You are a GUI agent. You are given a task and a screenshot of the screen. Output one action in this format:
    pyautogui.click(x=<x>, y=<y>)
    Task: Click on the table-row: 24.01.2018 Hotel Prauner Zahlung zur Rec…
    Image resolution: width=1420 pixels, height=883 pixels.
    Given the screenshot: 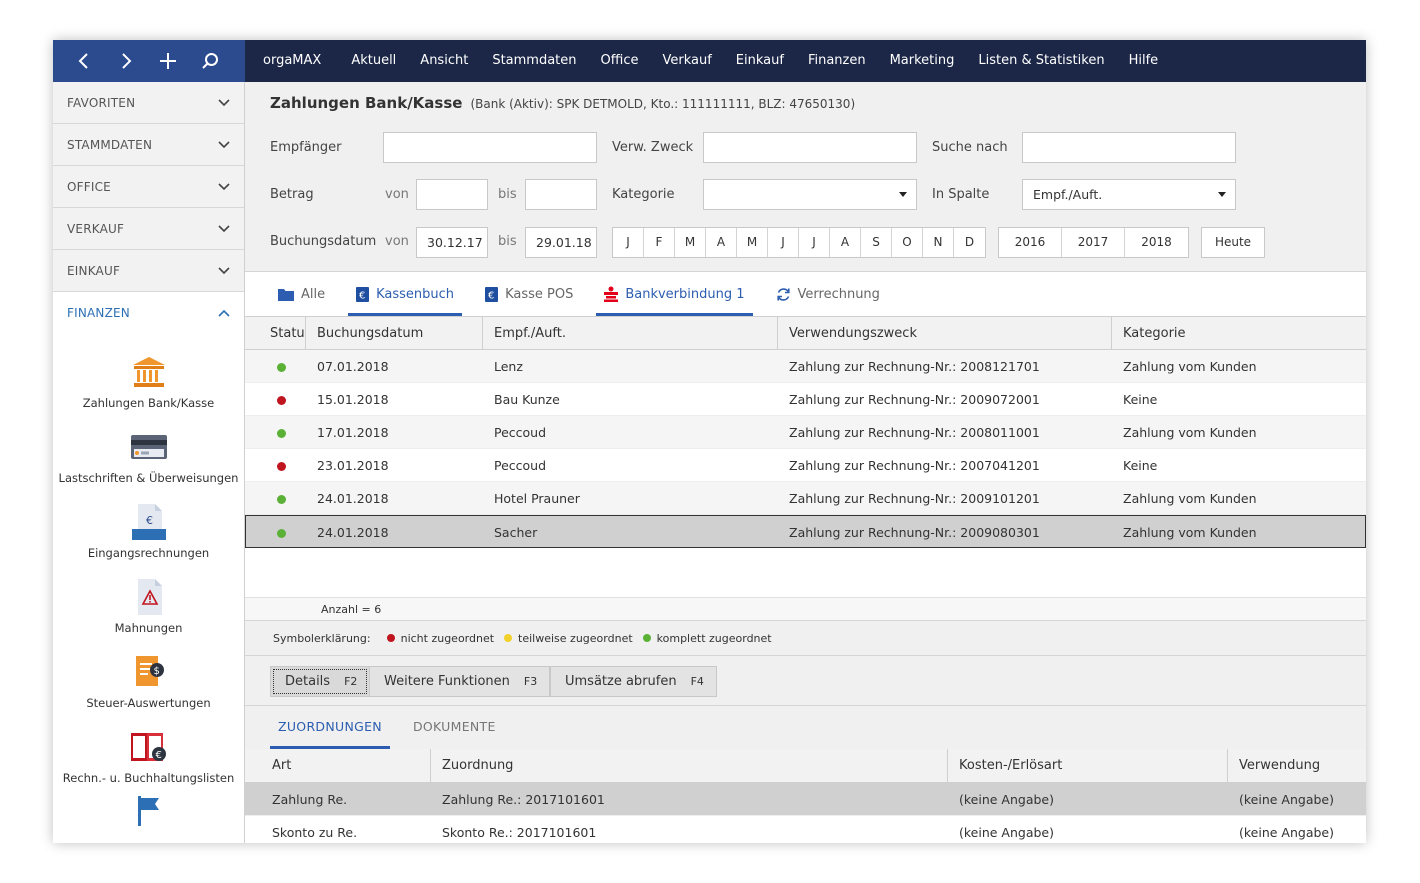 What is the action you would take?
    pyautogui.click(x=805, y=498)
    